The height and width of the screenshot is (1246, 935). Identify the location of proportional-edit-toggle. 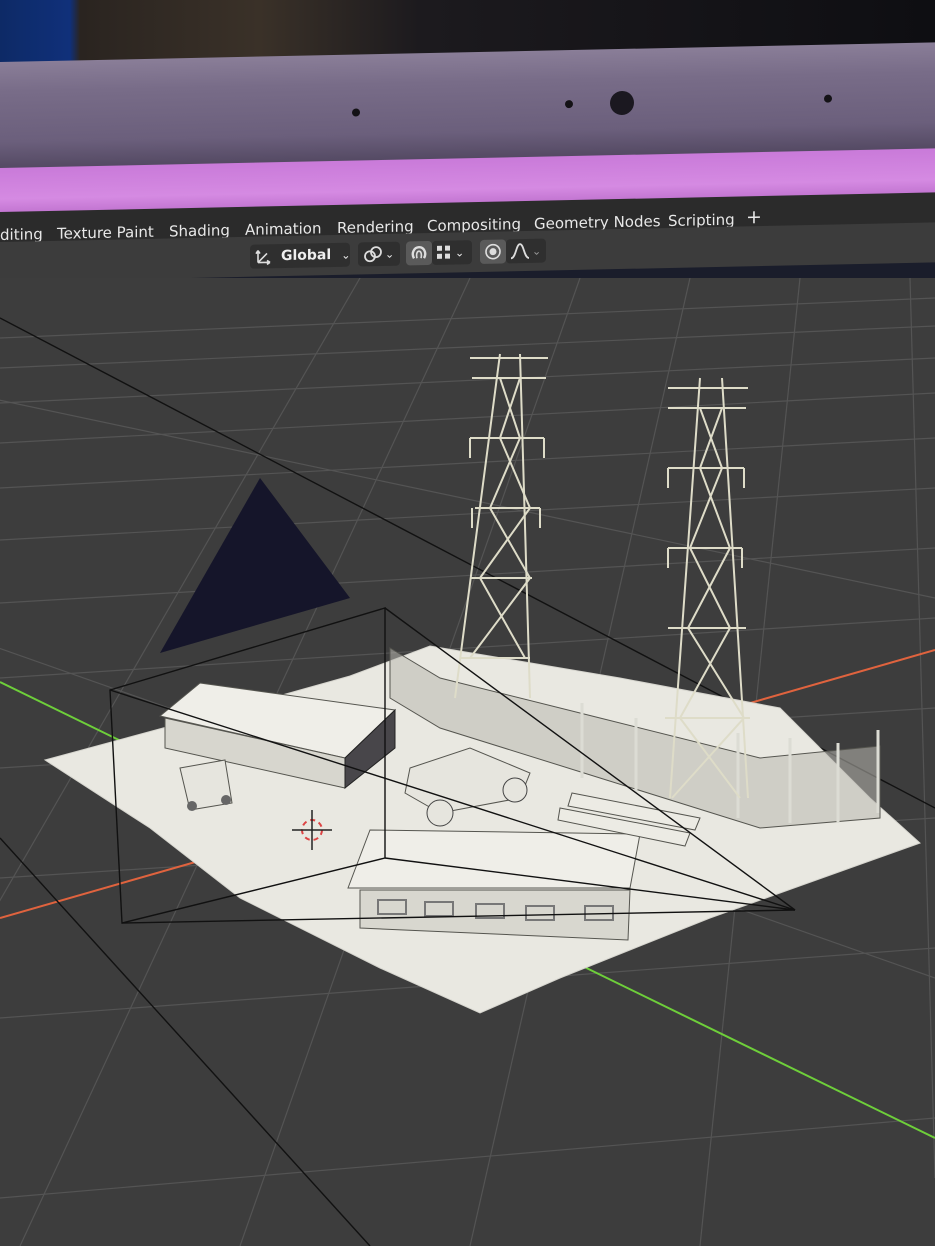
(493, 251).